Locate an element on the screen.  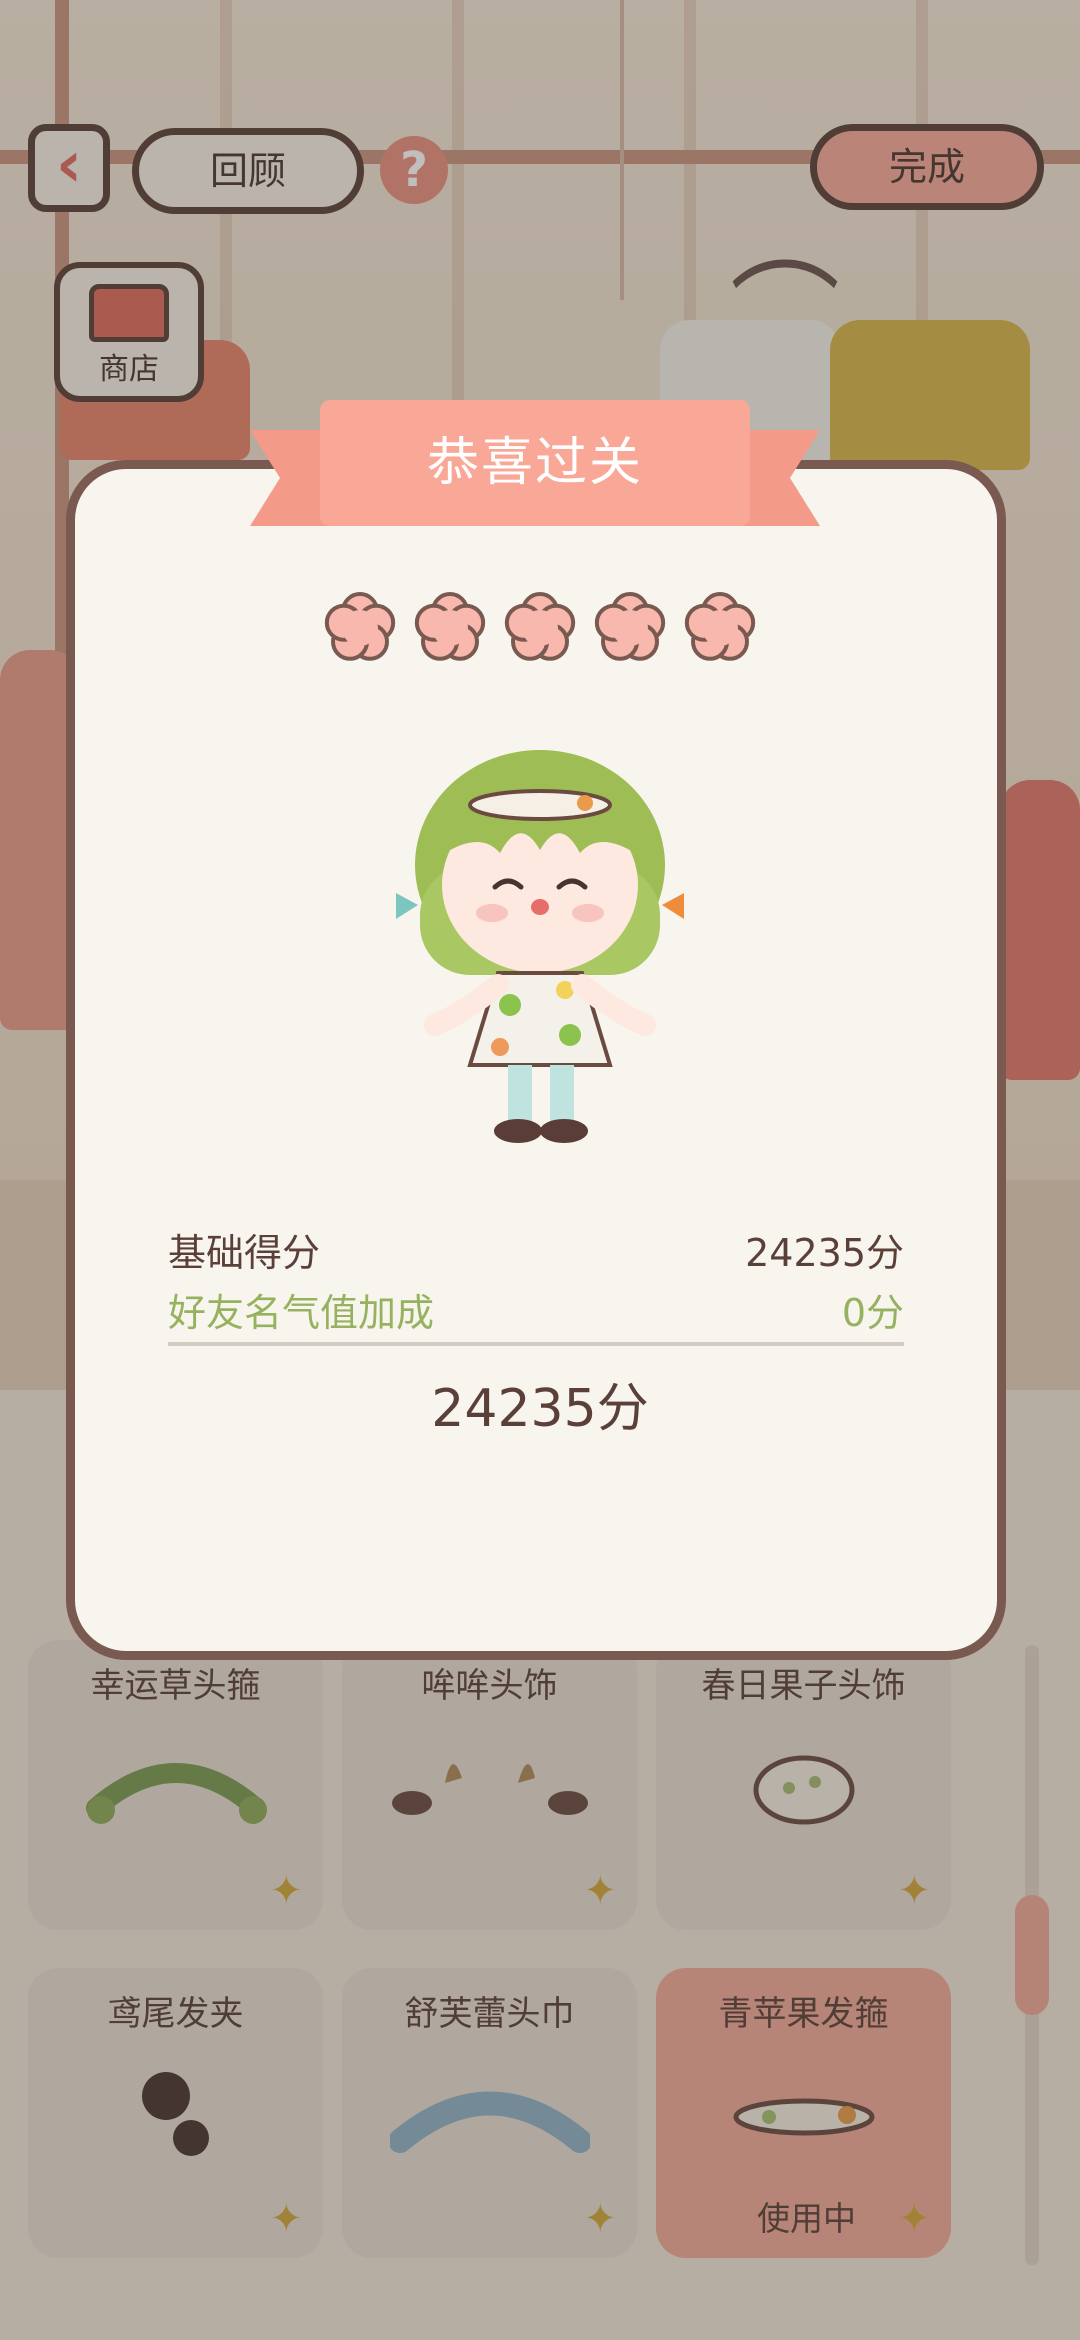
dialog-title: 恭喜过关 is located at coordinates (534, 463).